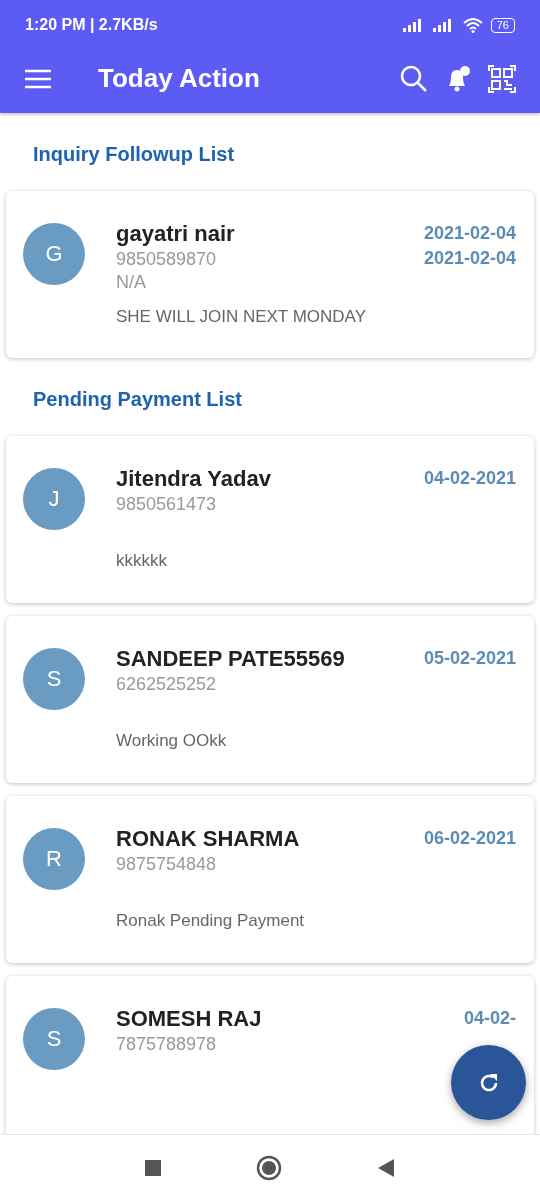  I want to click on phone-number: 9875754848, so click(166, 864).